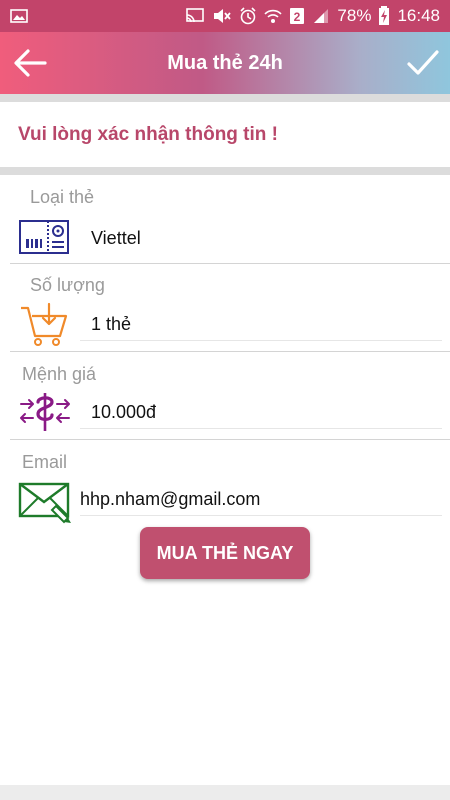 This screenshot has width=450, height=800. Describe the element at coordinates (225, 553) in the screenshot. I see `buy-now-button: MUA THẺ NGAY` at that location.